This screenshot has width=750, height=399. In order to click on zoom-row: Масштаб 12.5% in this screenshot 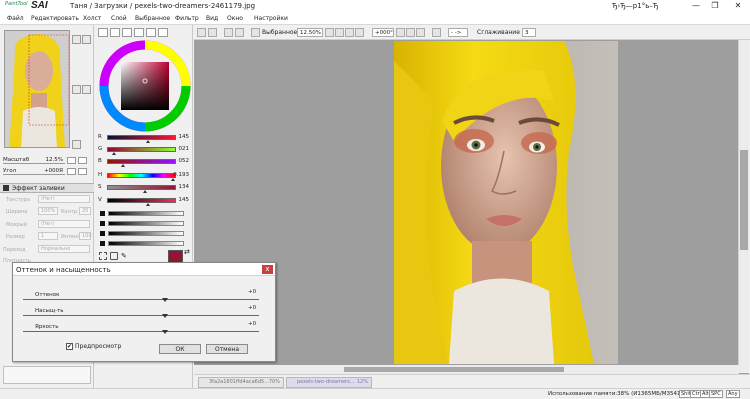, I will do `click(47, 161)`.